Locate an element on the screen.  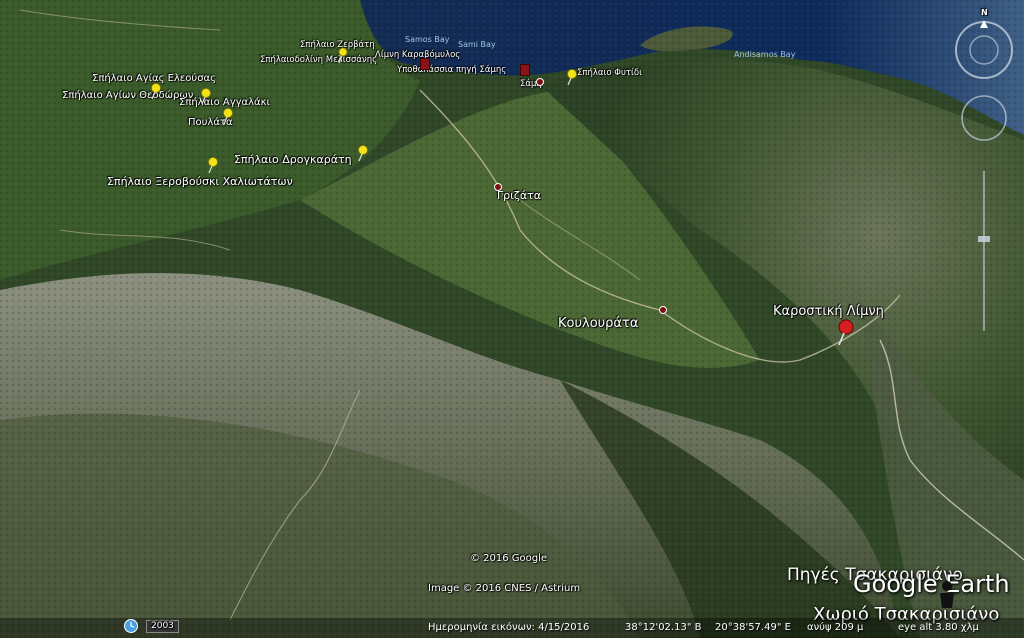
place-label-agion-theodoron: Σπήλαιο Αγίων Θεοδώρων is located at coordinates (127, 96).